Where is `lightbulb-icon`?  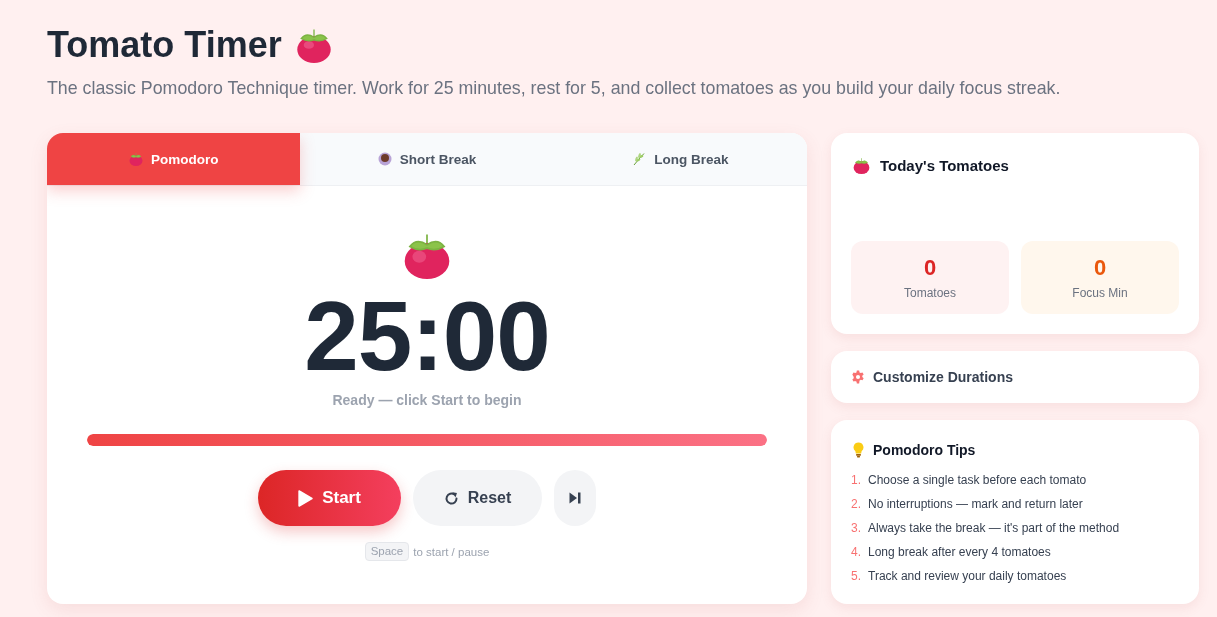
lightbulb-icon is located at coordinates (858, 450).